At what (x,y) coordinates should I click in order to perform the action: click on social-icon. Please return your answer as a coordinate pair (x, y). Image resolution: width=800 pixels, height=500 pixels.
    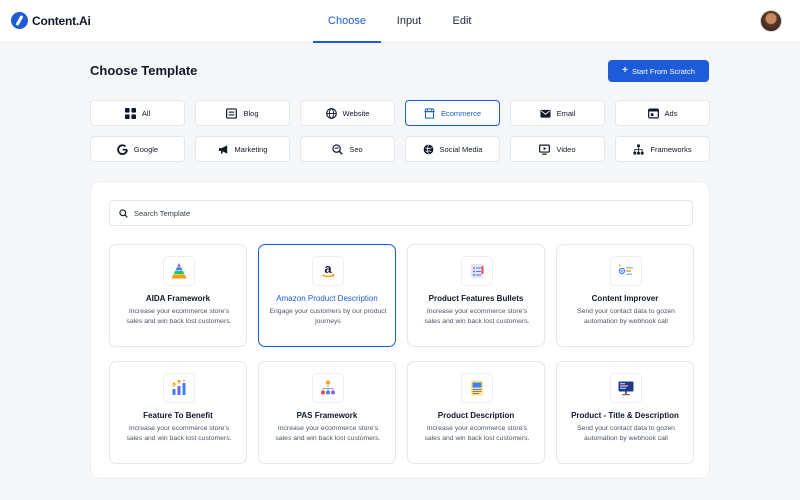
    Looking at the image, I should click on (428, 149).